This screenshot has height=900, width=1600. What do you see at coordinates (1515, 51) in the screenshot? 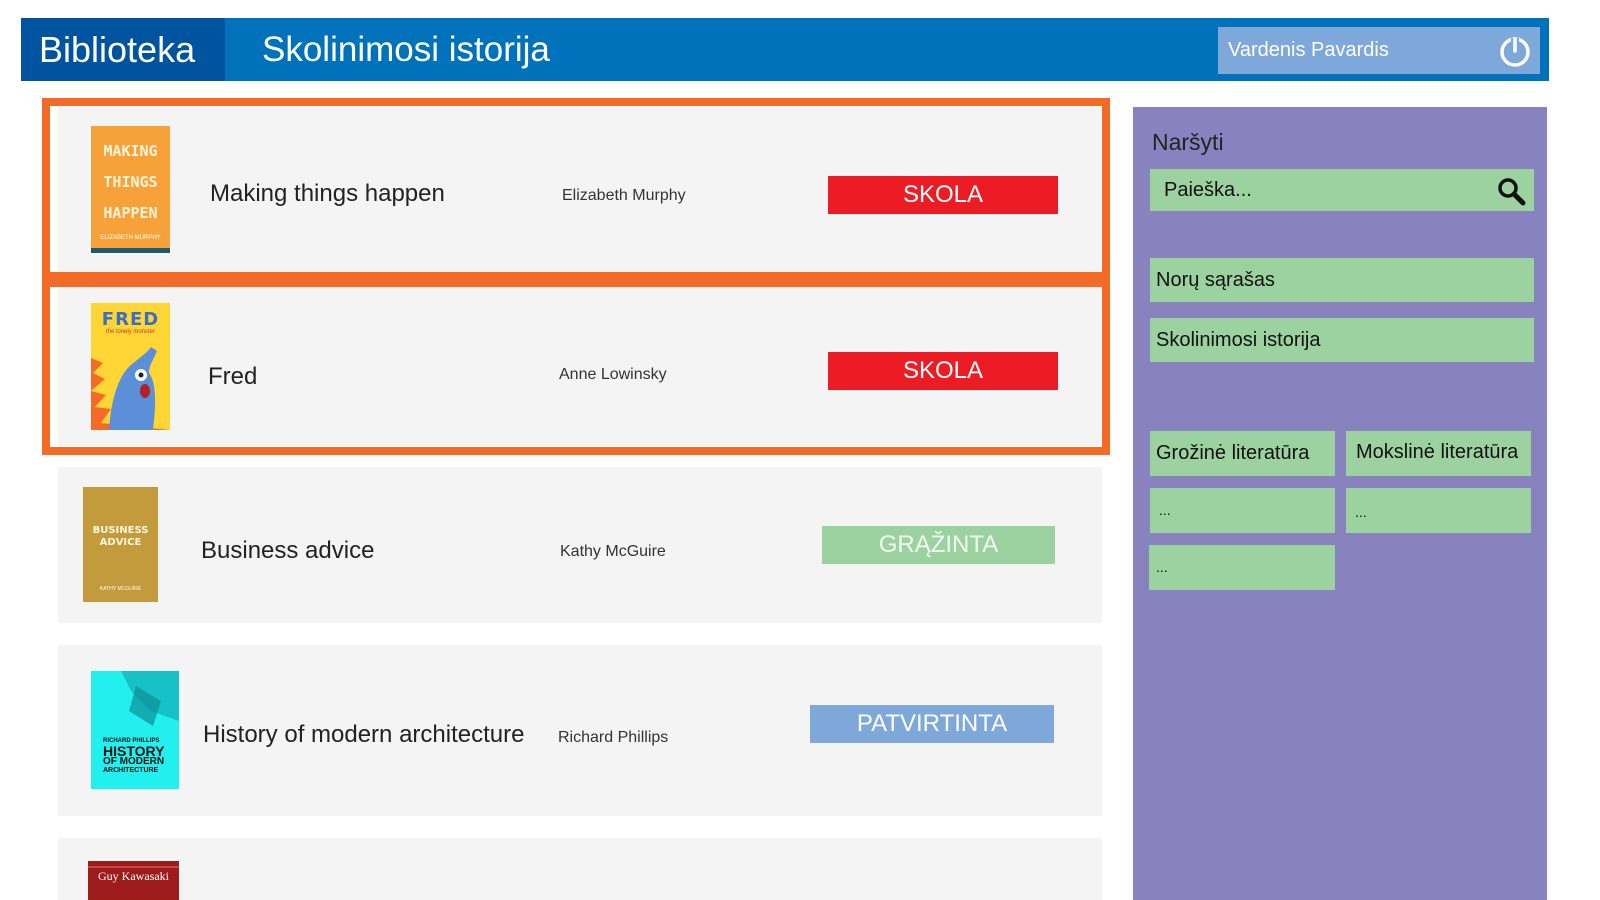
I see `power-icon` at bounding box center [1515, 51].